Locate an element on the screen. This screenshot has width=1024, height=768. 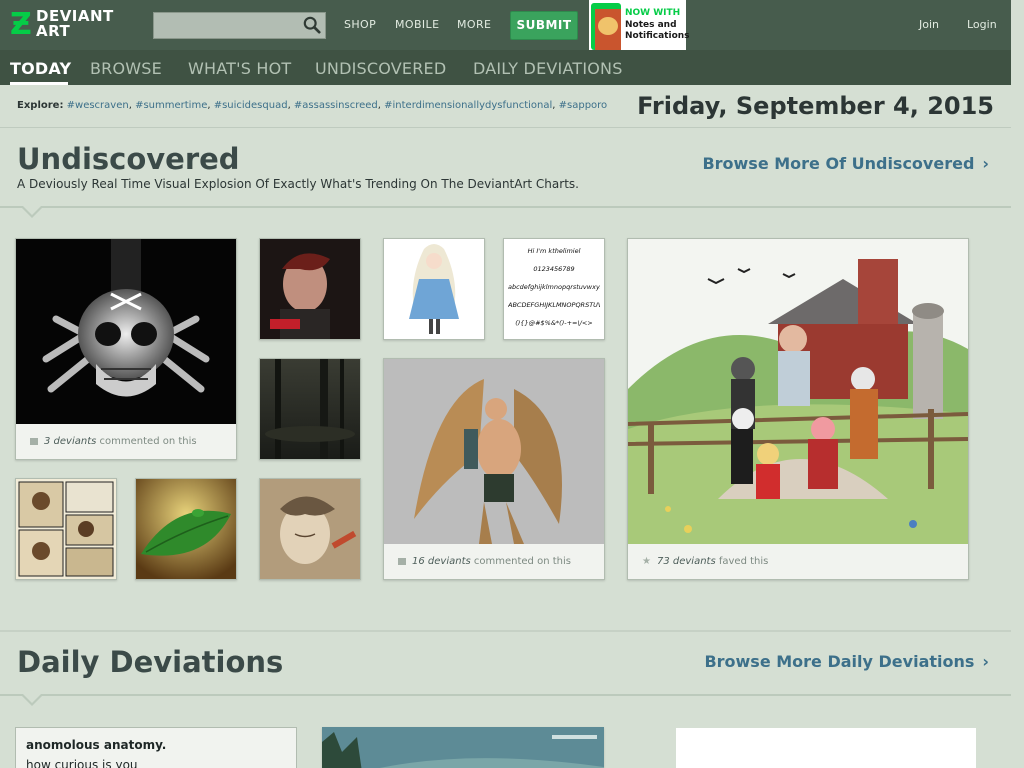
browse-more-daily-link: Browse More Daily Deviations › is located at coordinates (846, 661).